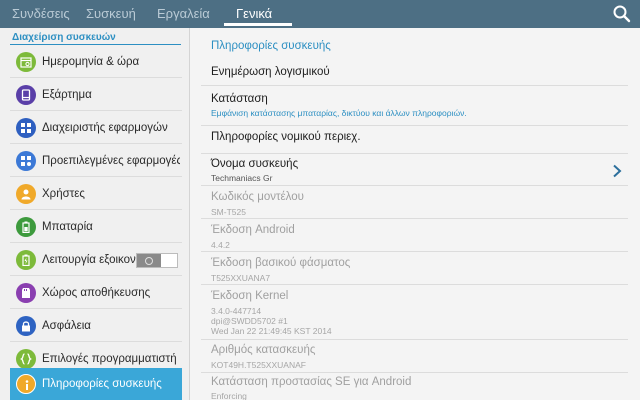 The width and height of the screenshot is (640, 400). I want to click on storage-icon, so click(26, 293).